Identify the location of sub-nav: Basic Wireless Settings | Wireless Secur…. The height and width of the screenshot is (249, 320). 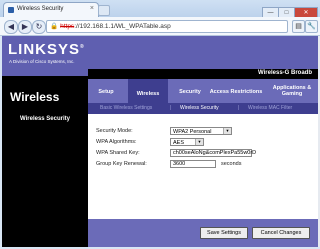
(203, 108).